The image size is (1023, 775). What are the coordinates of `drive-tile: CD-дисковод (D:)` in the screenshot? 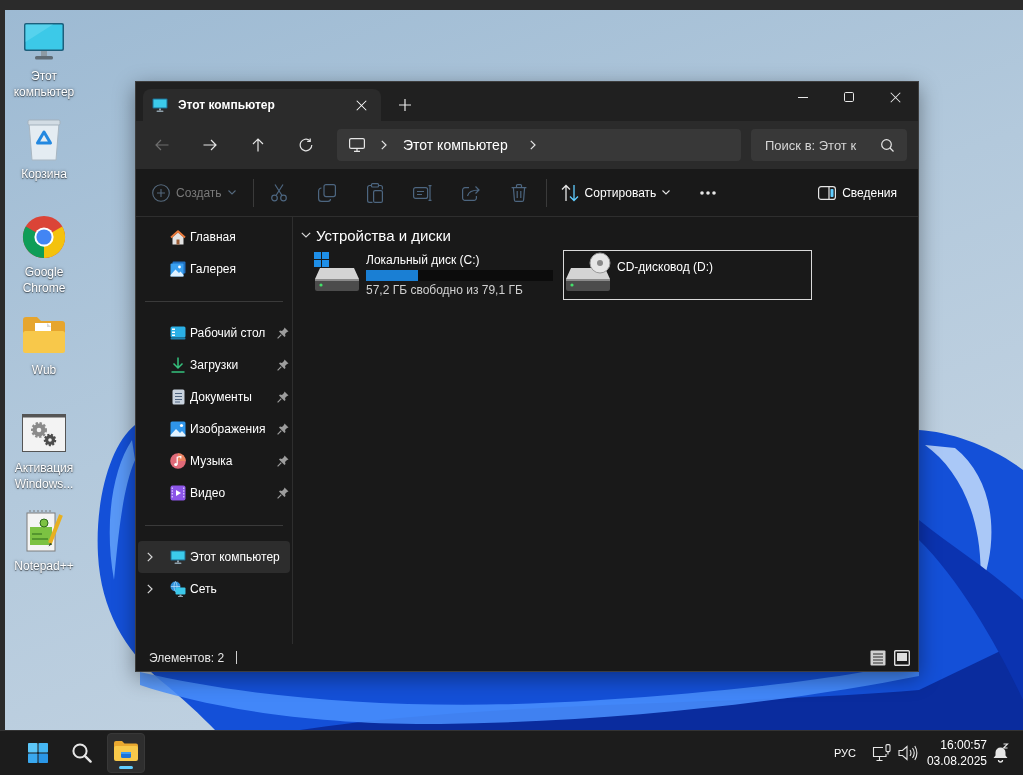 It's located at (687, 275).